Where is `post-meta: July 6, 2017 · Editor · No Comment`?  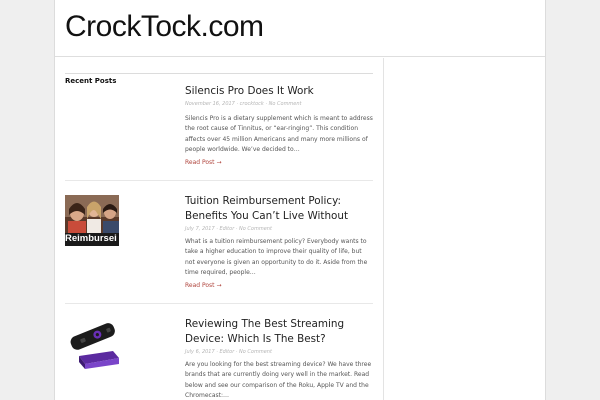 post-meta: July 6, 2017 · Editor · No Comment is located at coordinates (228, 352).